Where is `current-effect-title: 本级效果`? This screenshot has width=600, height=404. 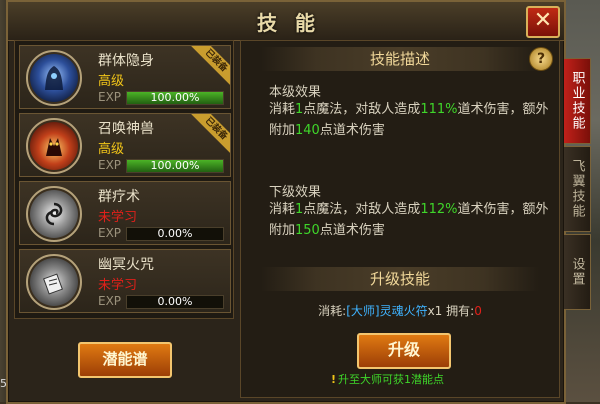
current-effect-title: 本级效果 is located at coordinates (295, 92).